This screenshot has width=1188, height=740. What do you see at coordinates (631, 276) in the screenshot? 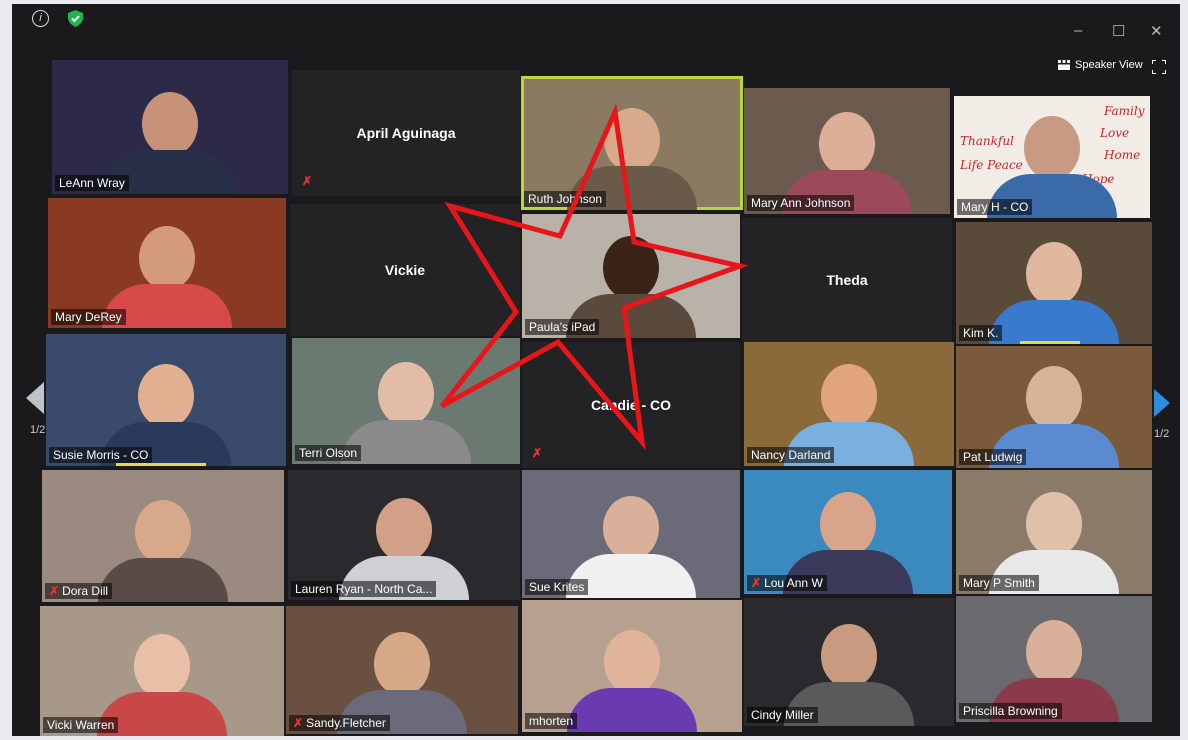
I see `video-tile-paulas-ipad: Paula's iPad` at bounding box center [631, 276].